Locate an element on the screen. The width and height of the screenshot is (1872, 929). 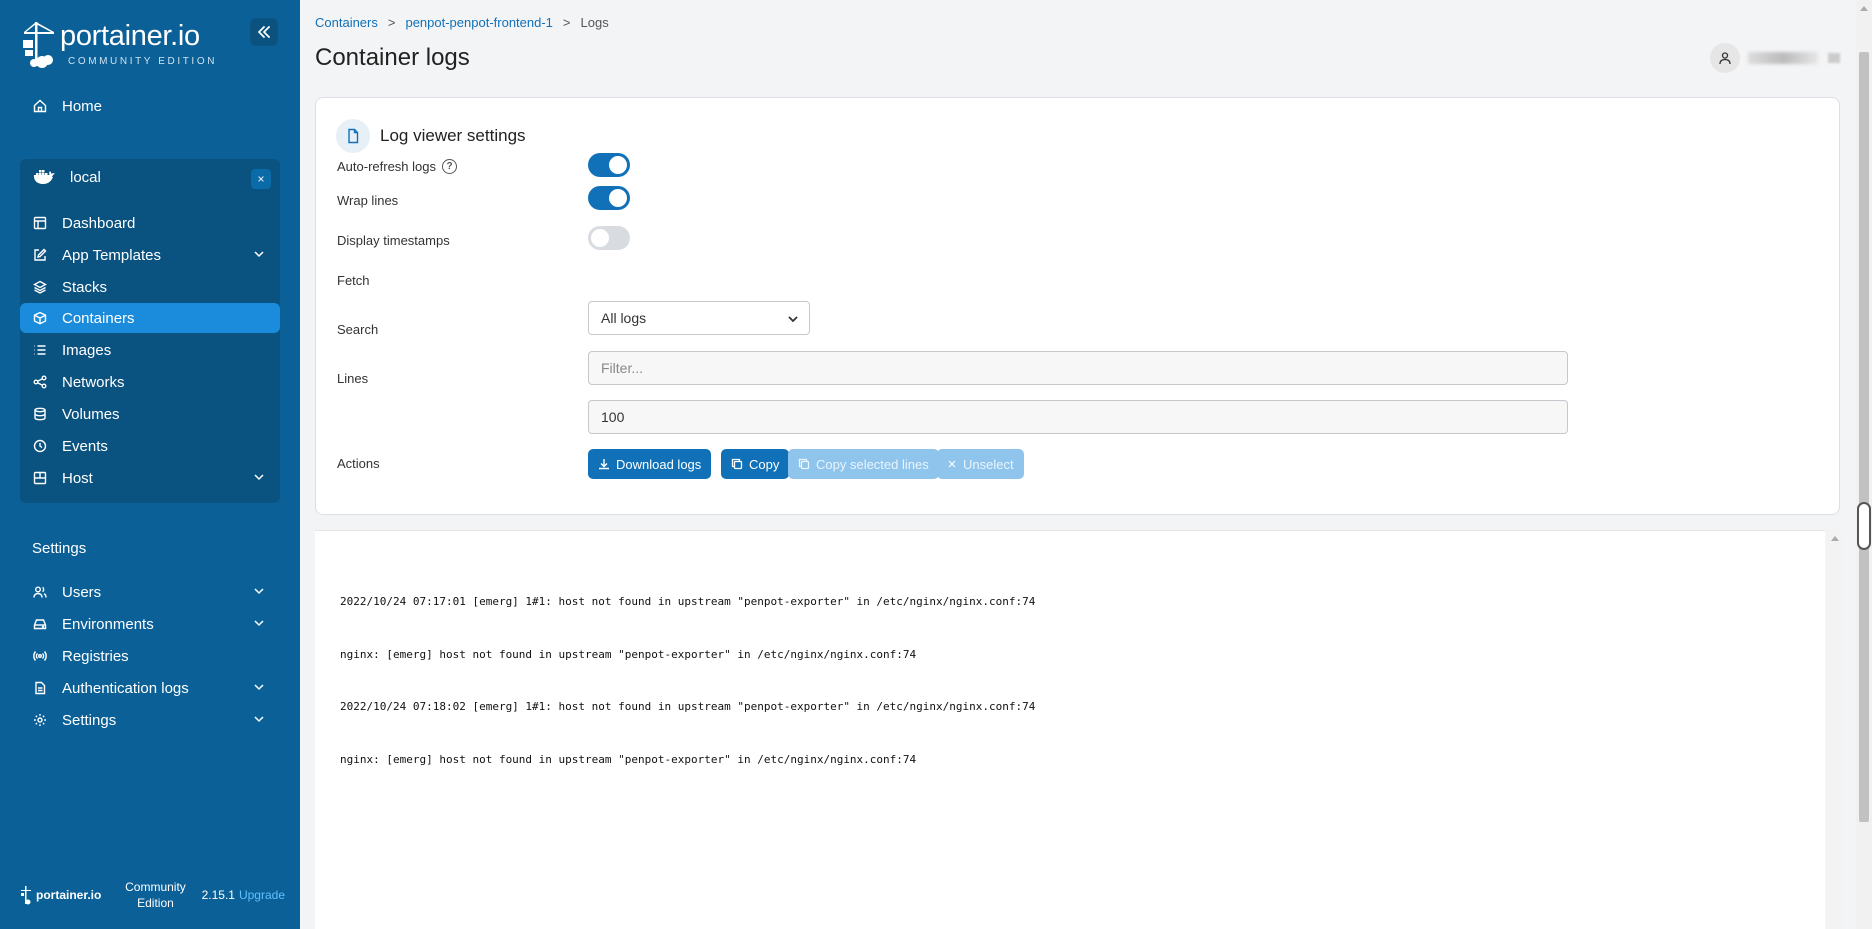
sidebar-item-users: Users is located at coordinates (150, 592).